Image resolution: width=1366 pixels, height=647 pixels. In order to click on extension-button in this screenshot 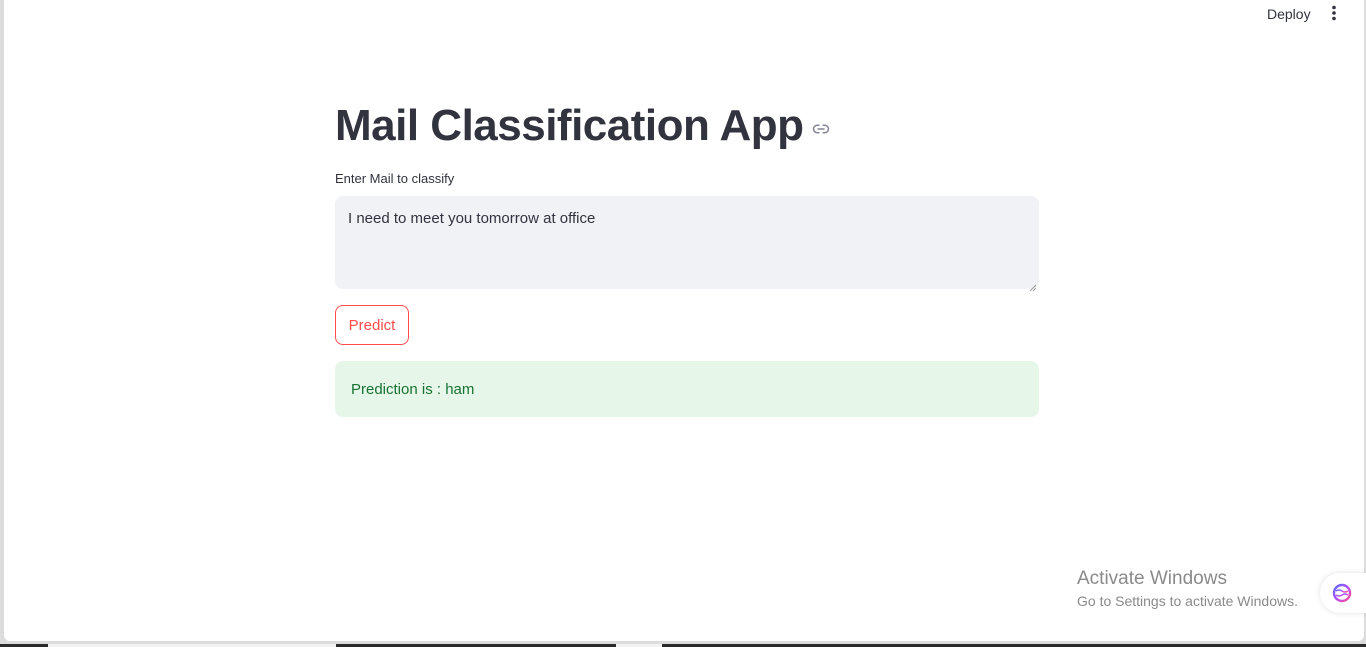, I will do `click(1343, 593)`.